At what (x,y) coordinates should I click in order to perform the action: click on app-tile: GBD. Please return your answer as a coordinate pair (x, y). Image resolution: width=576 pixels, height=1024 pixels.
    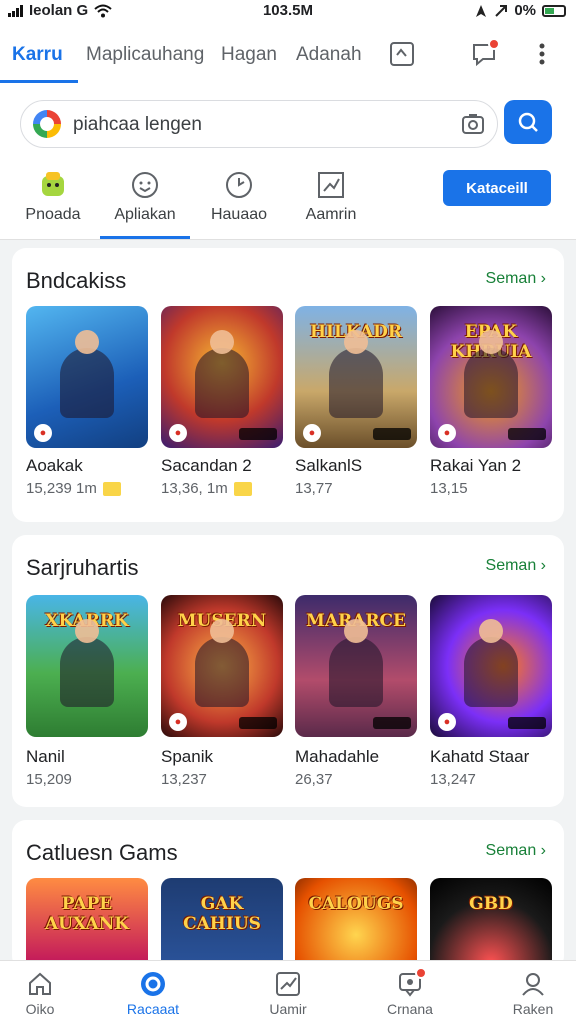
    Looking at the image, I should click on (491, 924).